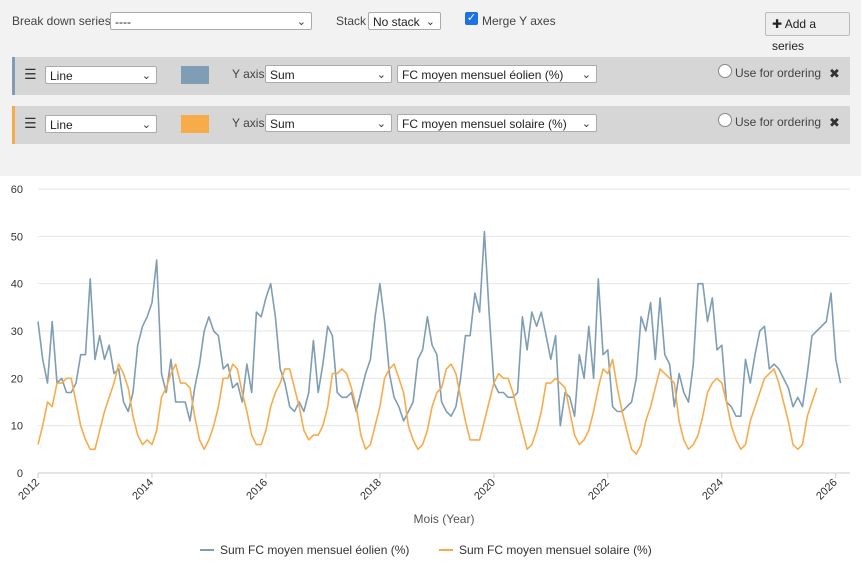 The height and width of the screenshot is (568, 867). What do you see at coordinates (351, 21) in the screenshot?
I see `stack-label: Stack` at bounding box center [351, 21].